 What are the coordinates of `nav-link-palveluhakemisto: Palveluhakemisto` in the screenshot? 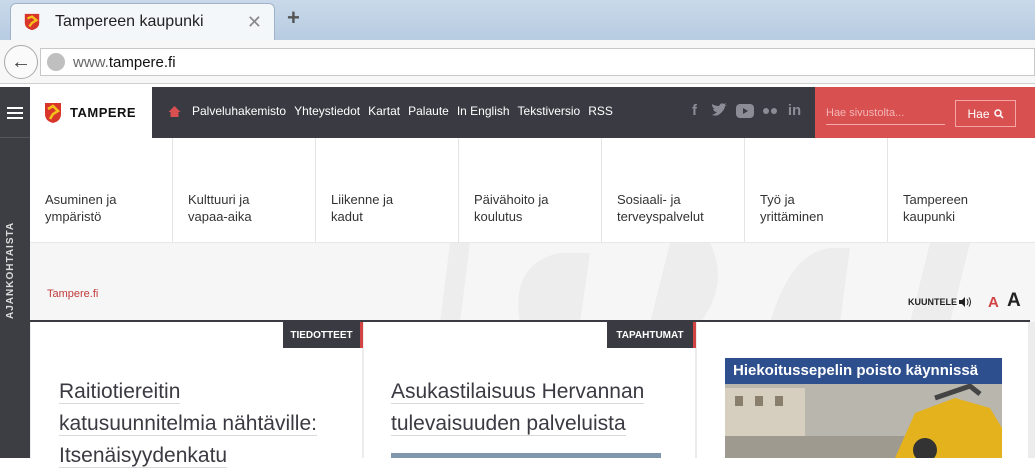 It's located at (239, 111).